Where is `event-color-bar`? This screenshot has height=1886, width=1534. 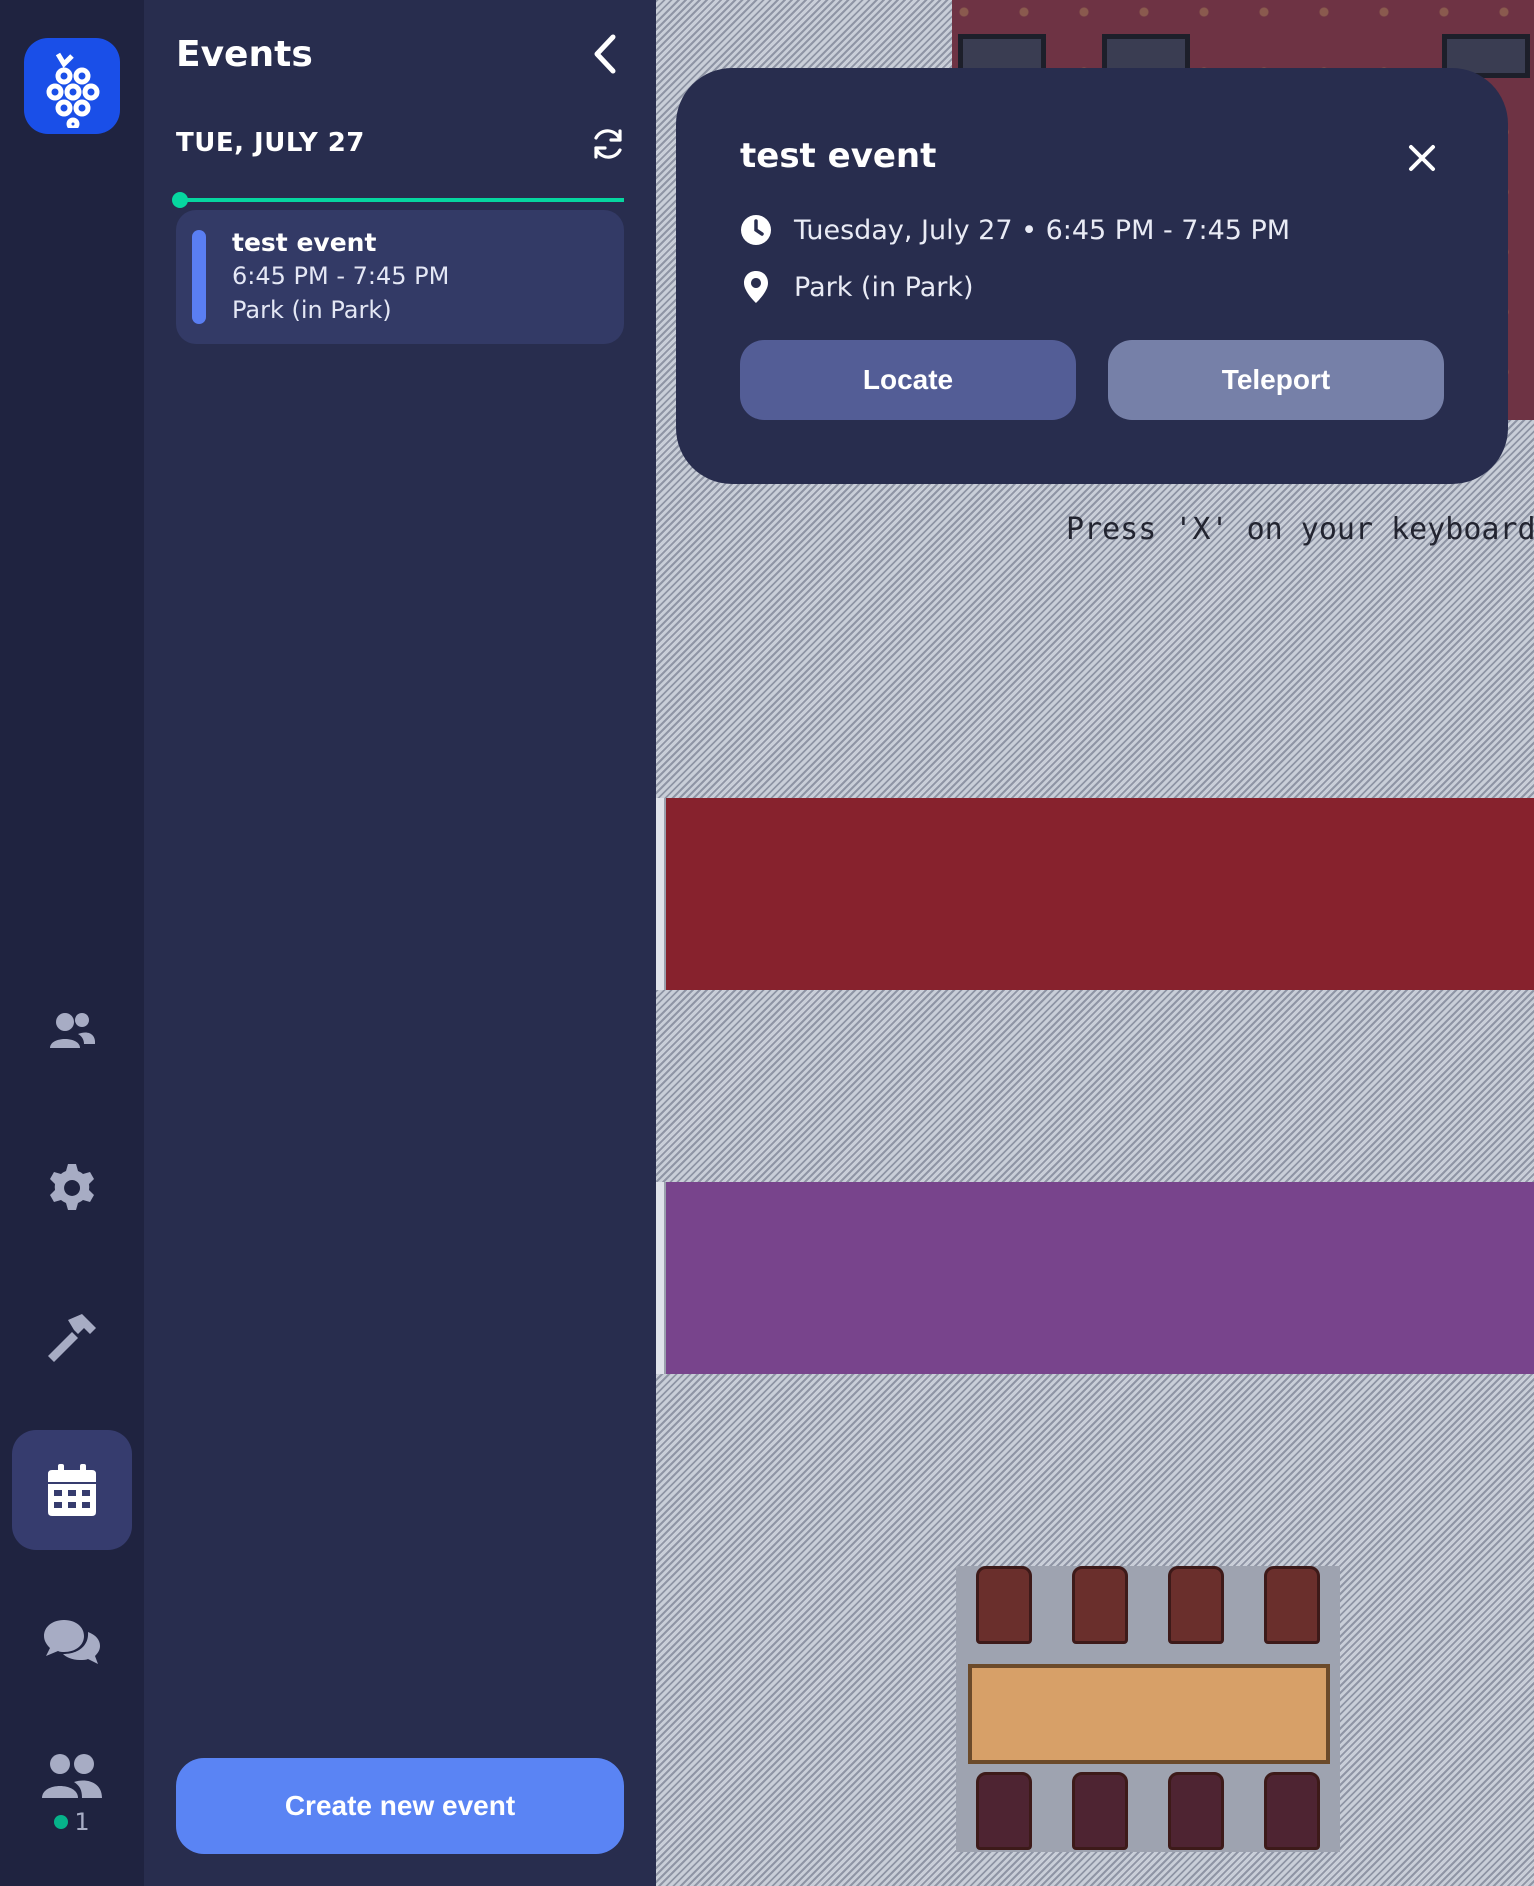
event-color-bar is located at coordinates (199, 277).